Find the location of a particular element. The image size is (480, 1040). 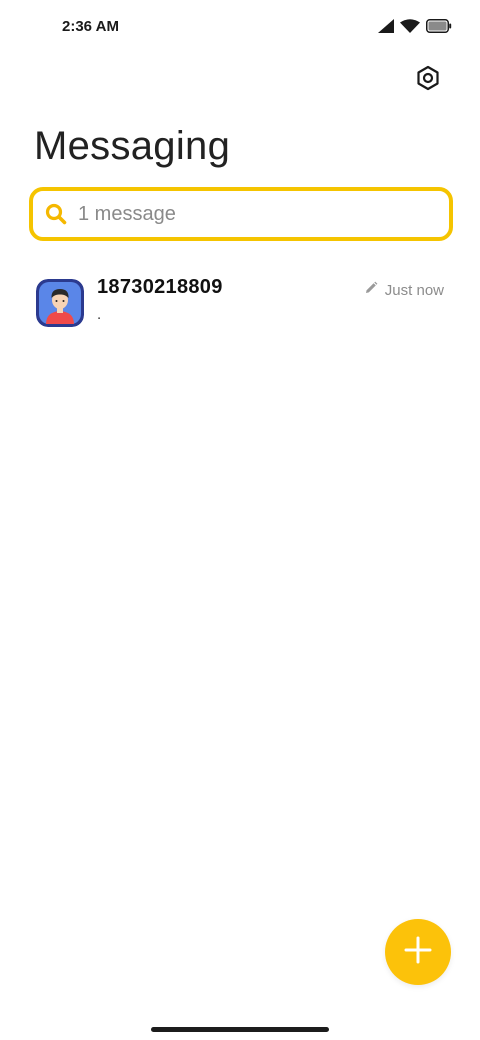

plus-icon is located at coordinates (418, 952).